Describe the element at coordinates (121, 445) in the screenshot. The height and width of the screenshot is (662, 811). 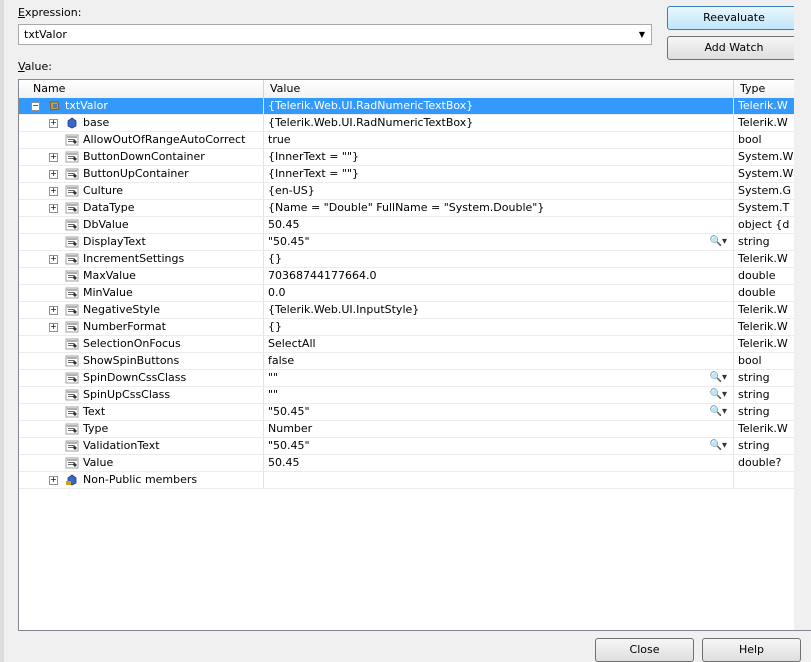
I see `row-name: ValidationText` at that location.